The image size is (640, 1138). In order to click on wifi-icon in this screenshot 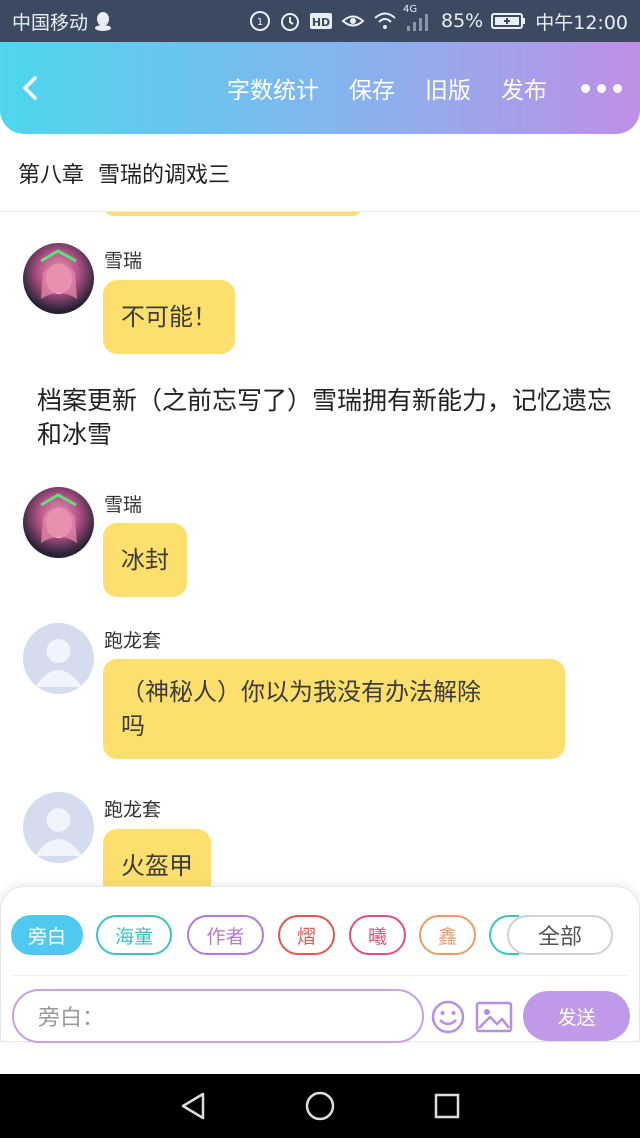, I will do `click(385, 21)`.